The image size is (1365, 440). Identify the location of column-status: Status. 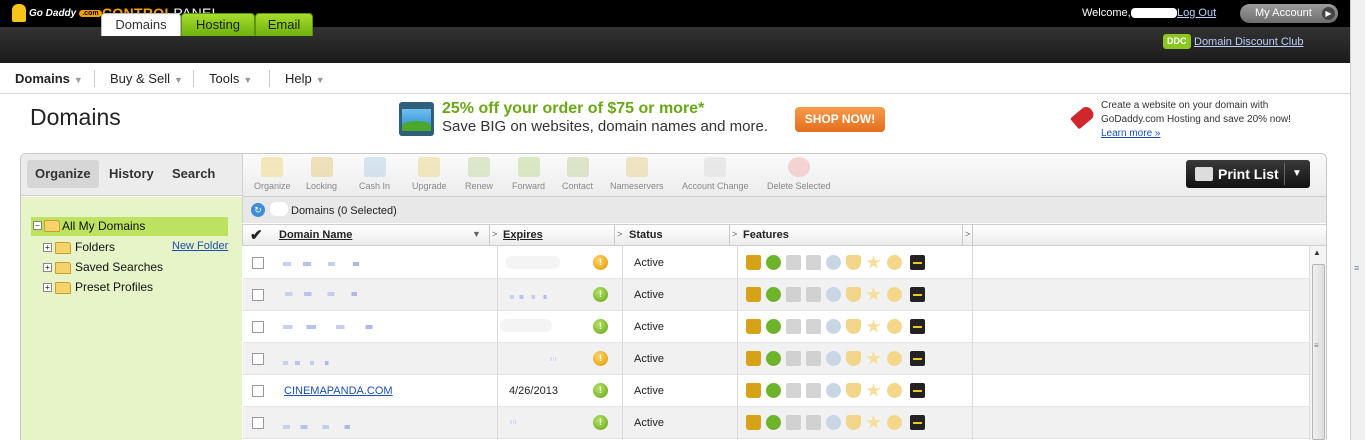
(646, 235).